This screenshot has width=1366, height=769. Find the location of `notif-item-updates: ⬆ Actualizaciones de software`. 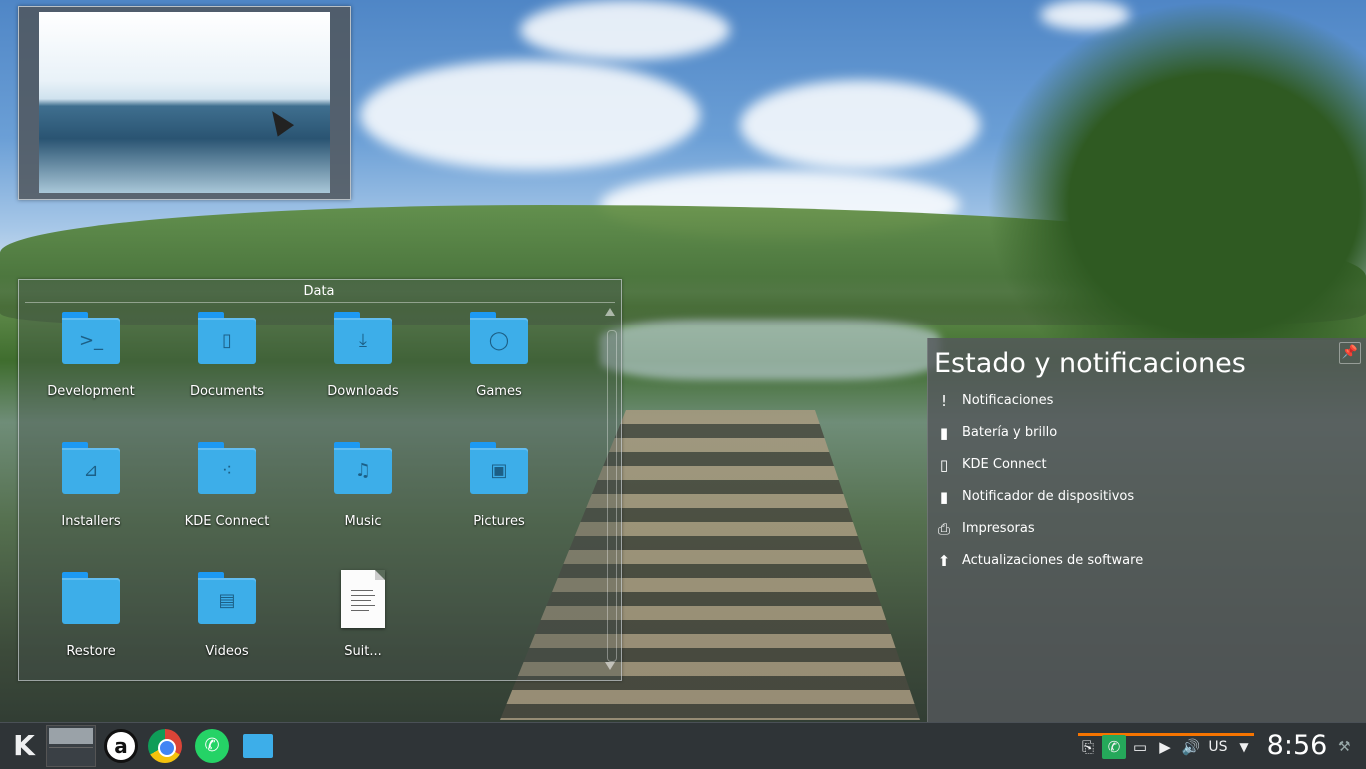

notif-item-updates: ⬆ Actualizaciones de software is located at coordinates (1144, 561).